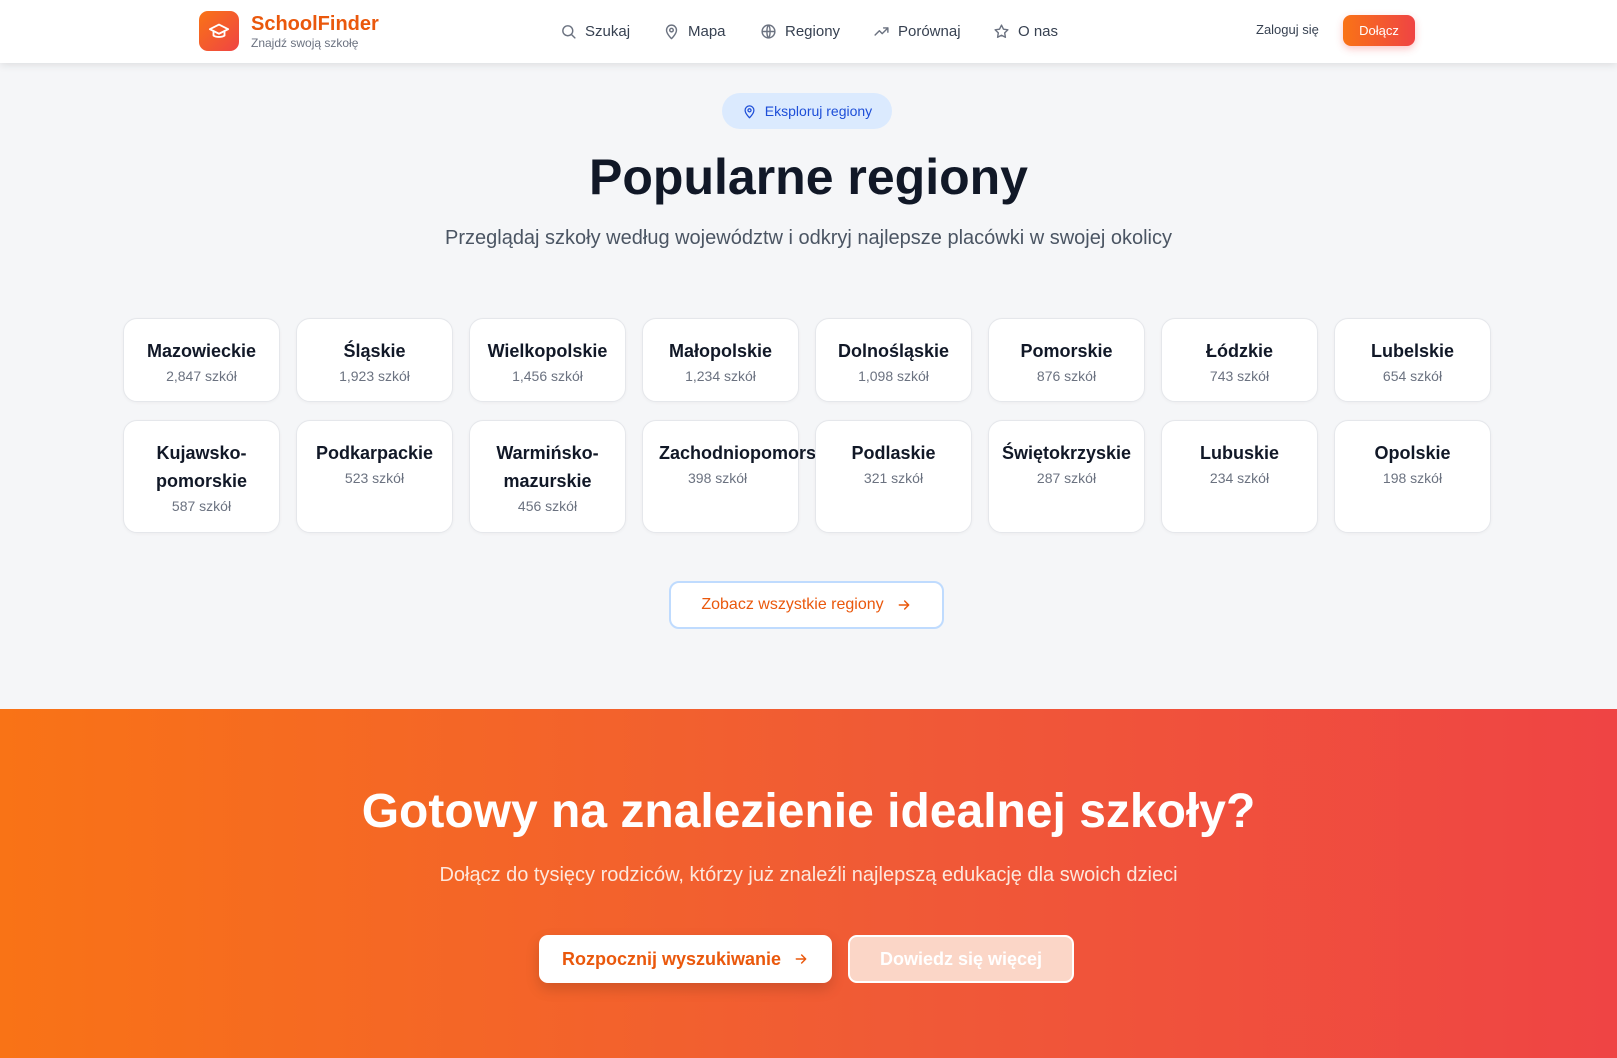 Image resolution: width=1617 pixels, height=1058 pixels. I want to click on nav-item-map: Mapa, so click(694, 31).